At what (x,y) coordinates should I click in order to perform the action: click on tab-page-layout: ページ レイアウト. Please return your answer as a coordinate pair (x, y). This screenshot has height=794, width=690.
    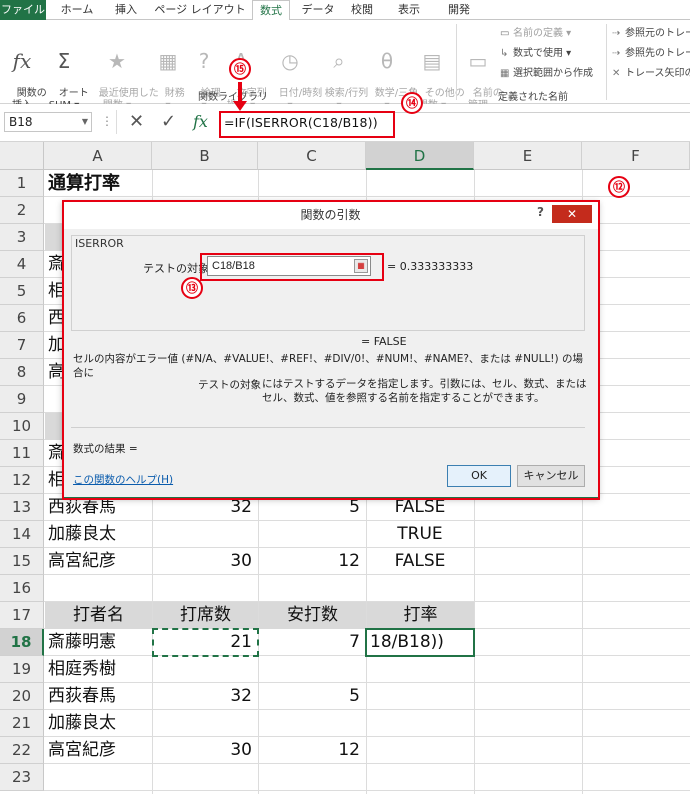
    Looking at the image, I should click on (200, 10).